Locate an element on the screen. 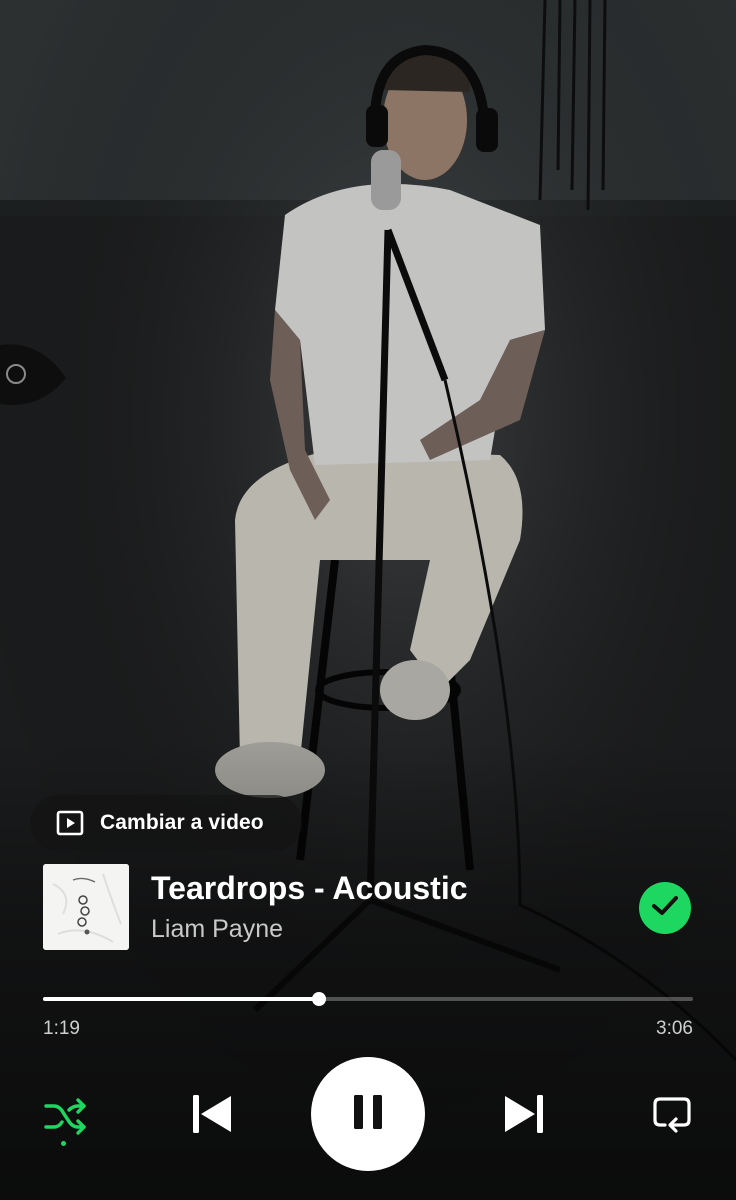  track-info: Teardrops - Acoustic Liam Payne is located at coordinates (368, 907).